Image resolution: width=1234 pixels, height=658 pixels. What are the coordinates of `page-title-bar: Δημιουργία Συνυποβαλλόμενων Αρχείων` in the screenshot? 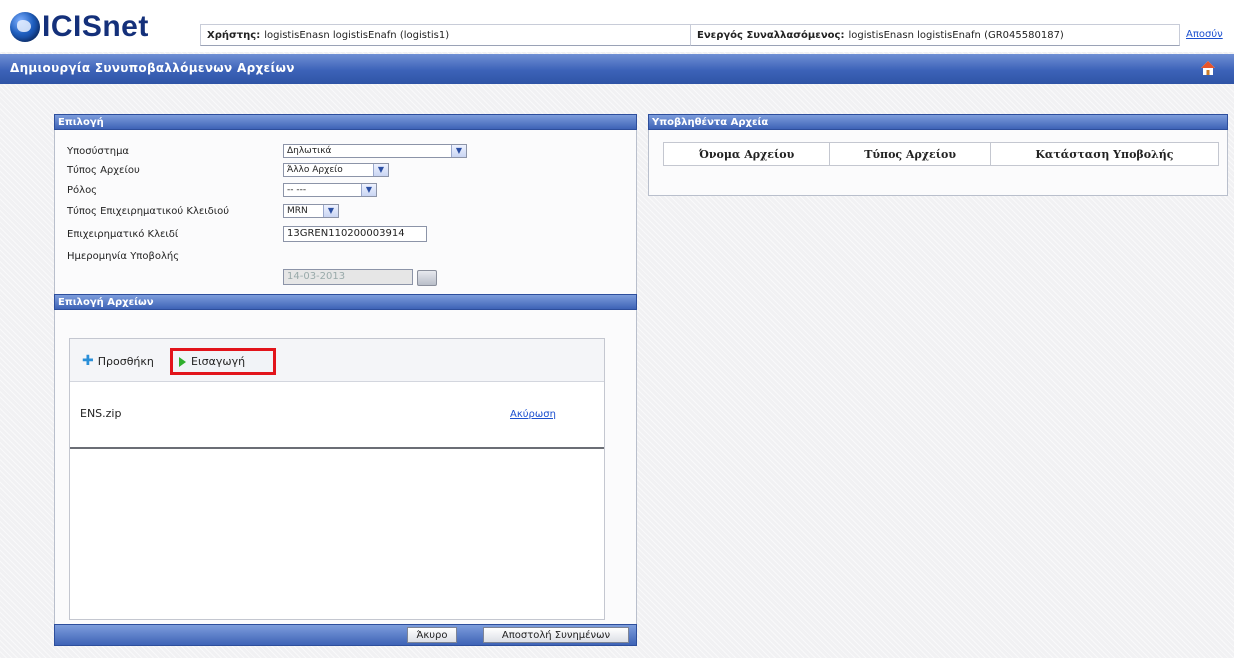 It's located at (617, 69).